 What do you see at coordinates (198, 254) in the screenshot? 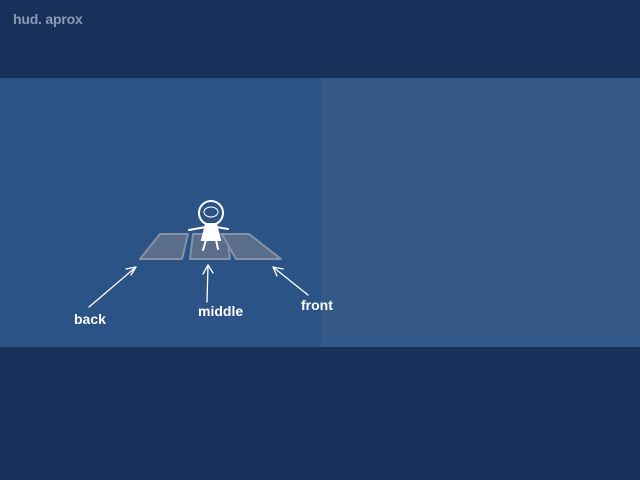
I see `hud-sketch` at bounding box center [198, 254].